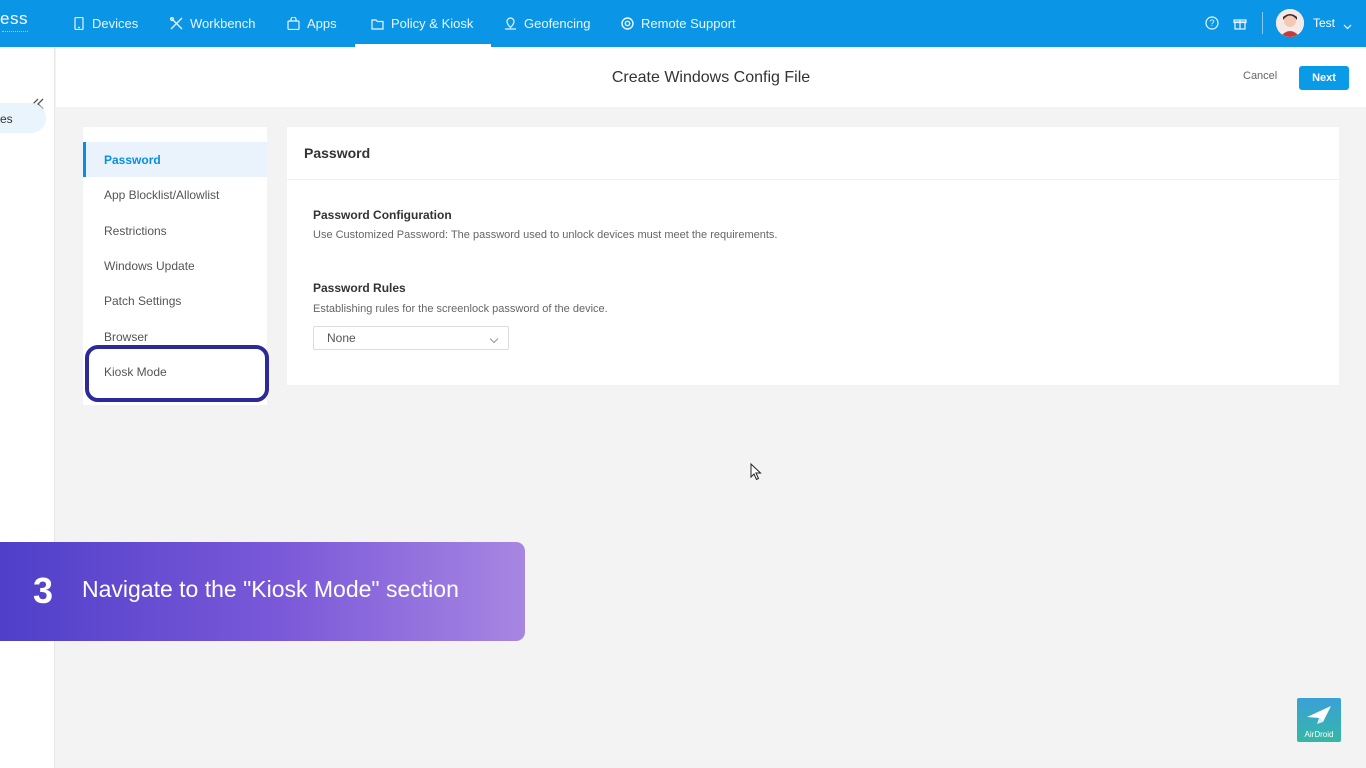  I want to click on bag-icon, so click(293, 23).